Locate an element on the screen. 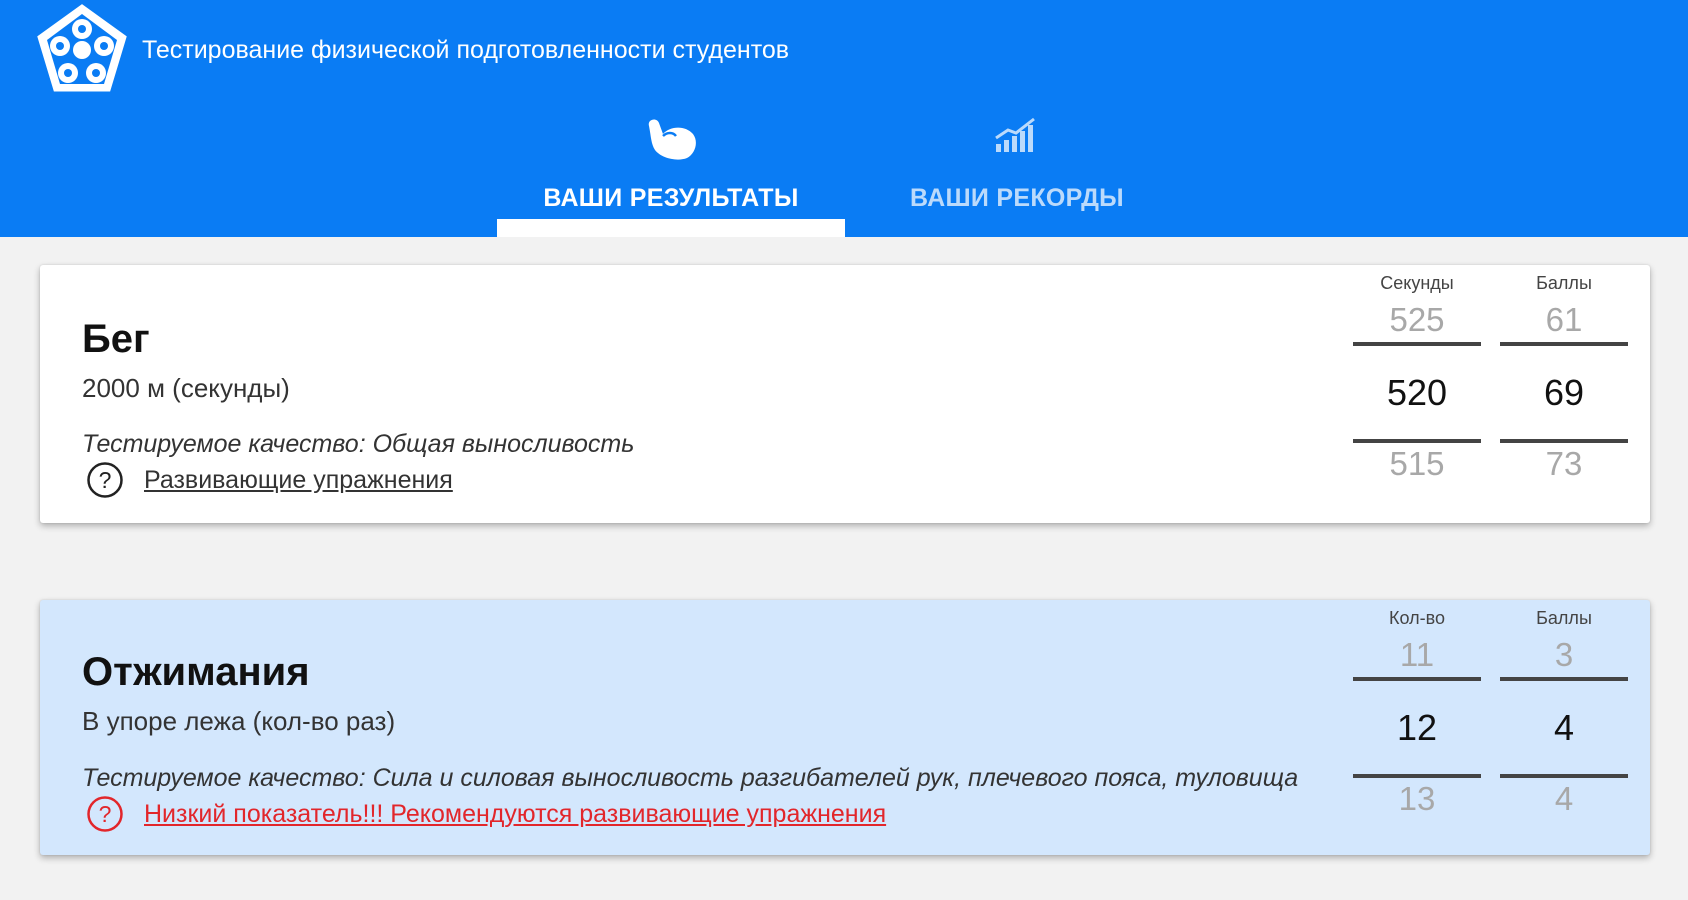 The height and width of the screenshot is (900, 1688). current-value: 520 is located at coordinates (1417, 392).